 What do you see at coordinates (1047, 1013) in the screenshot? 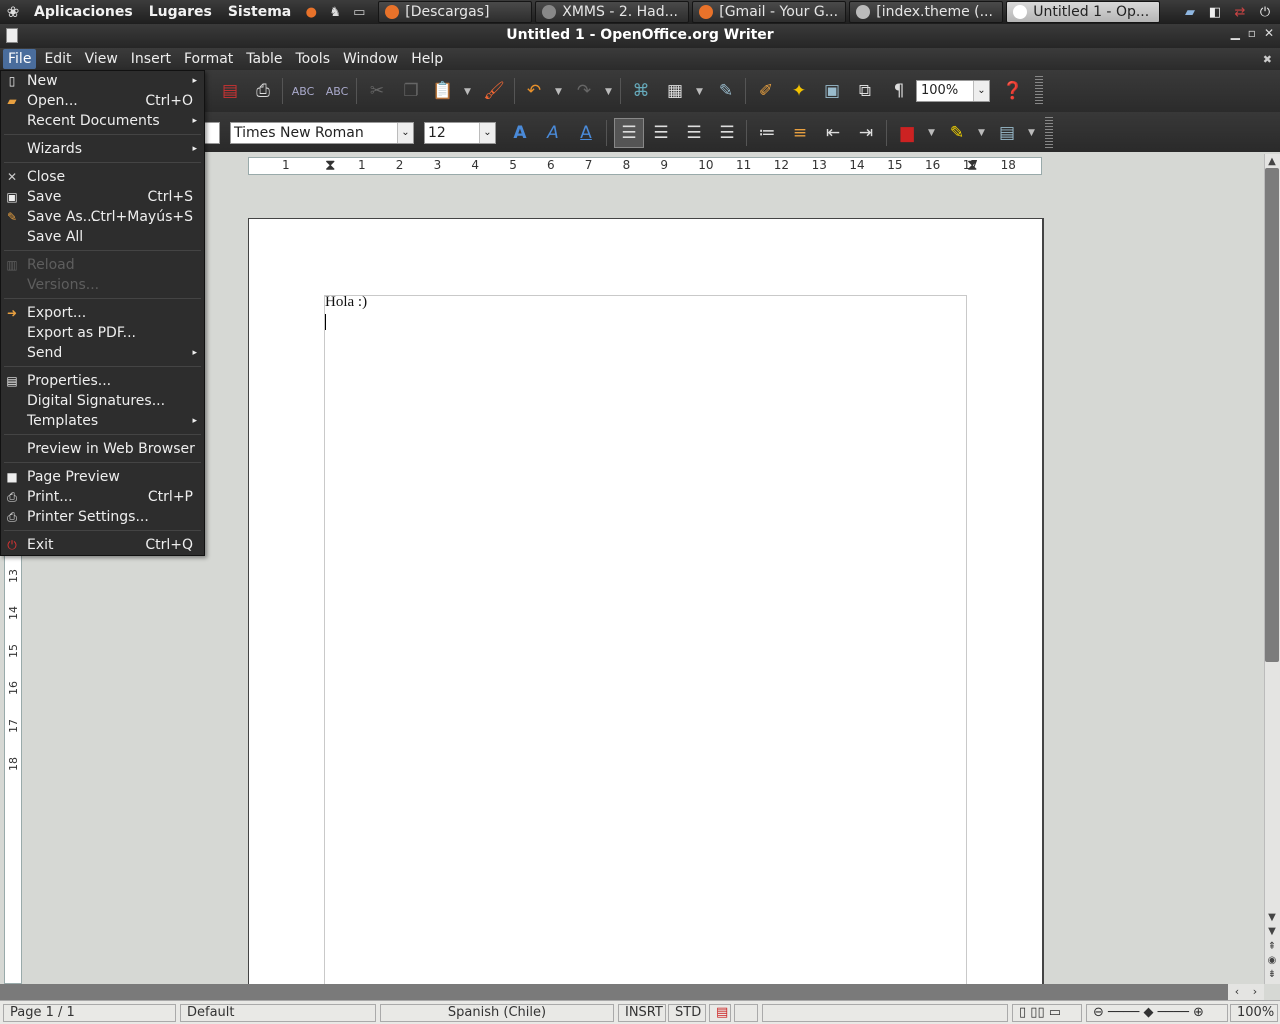
I see `view-layout-icon: ▯ ▯▯ ▭` at bounding box center [1047, 1013].